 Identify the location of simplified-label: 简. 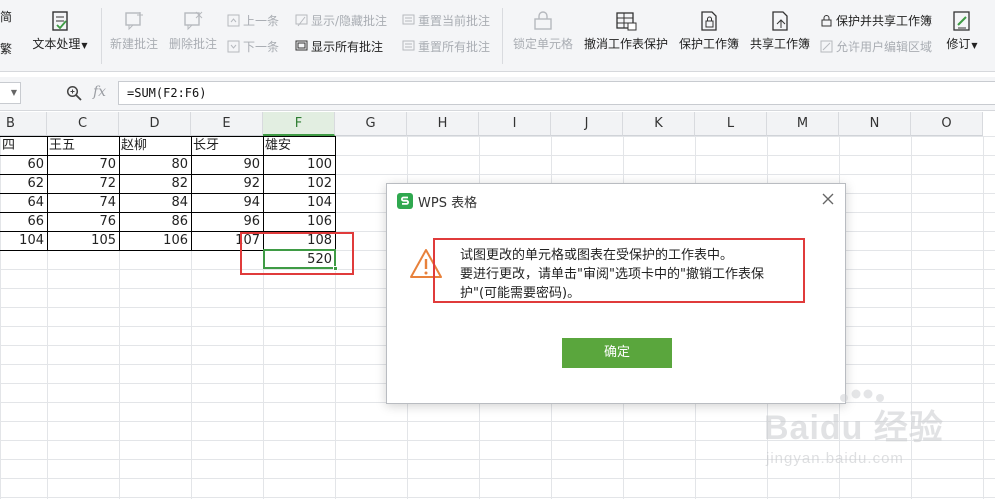
(6, 17).